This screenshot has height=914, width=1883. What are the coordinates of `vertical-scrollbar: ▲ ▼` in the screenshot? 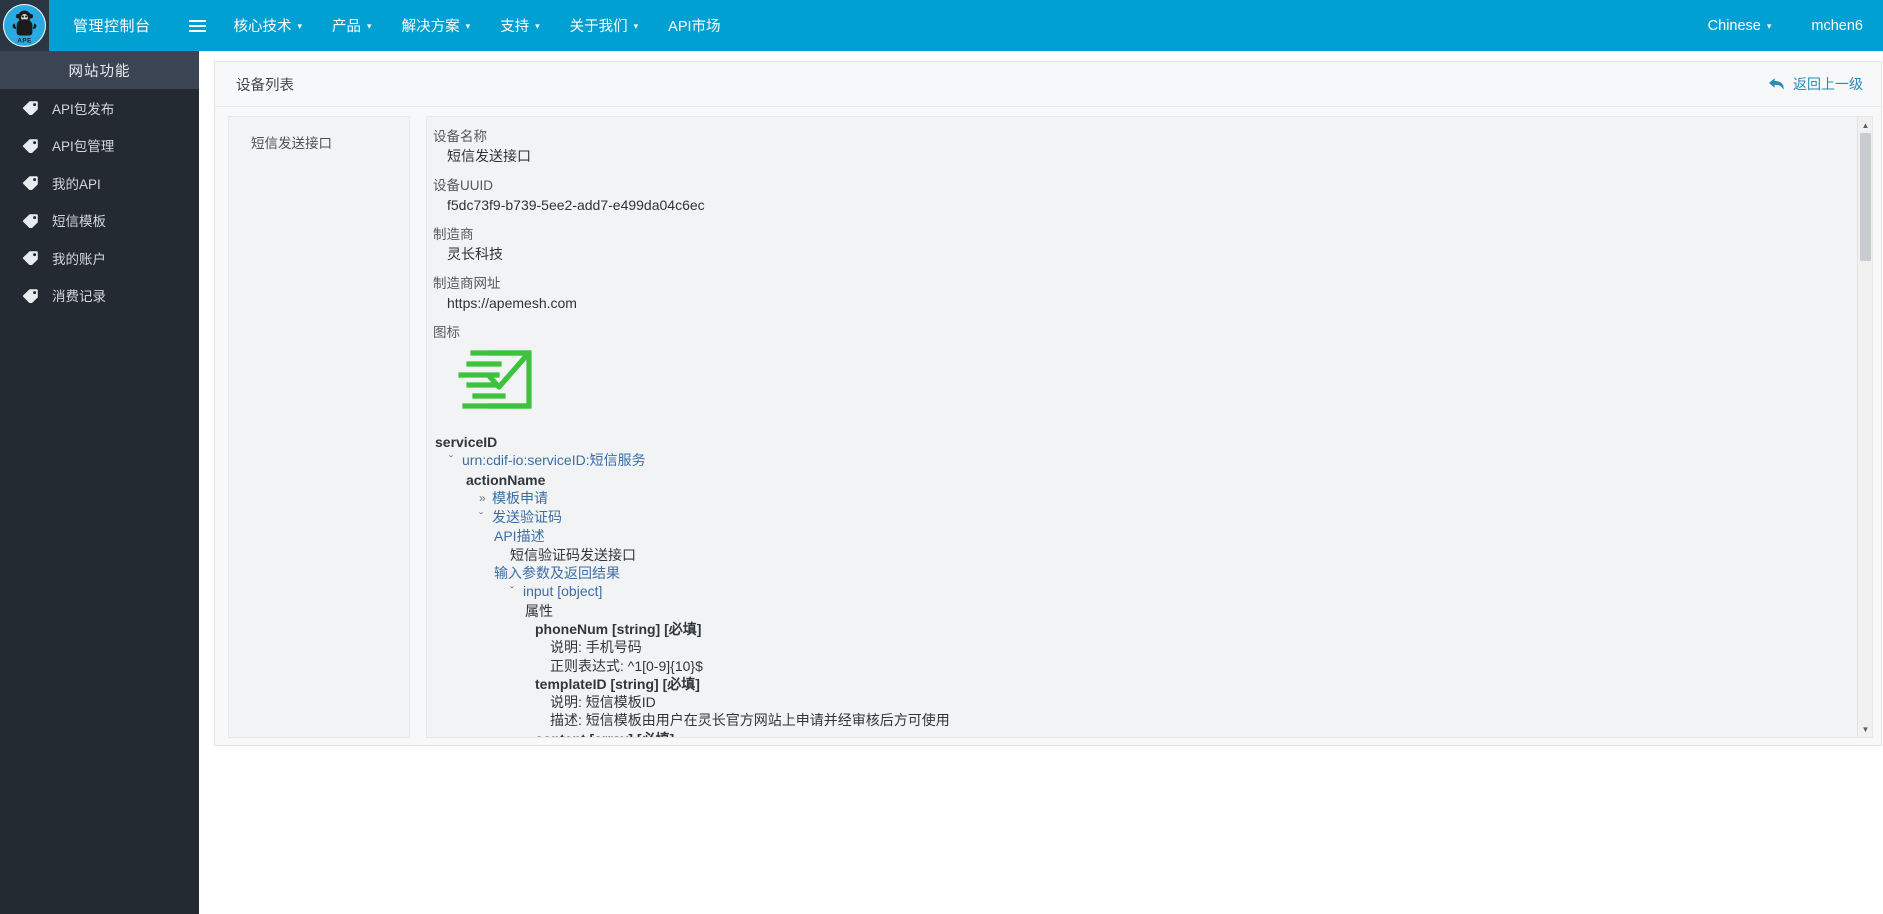 It's located at (1864, 427).